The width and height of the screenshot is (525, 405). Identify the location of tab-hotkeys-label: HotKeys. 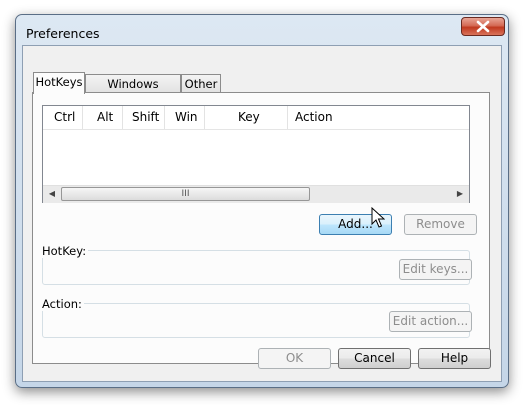
(59, 82).